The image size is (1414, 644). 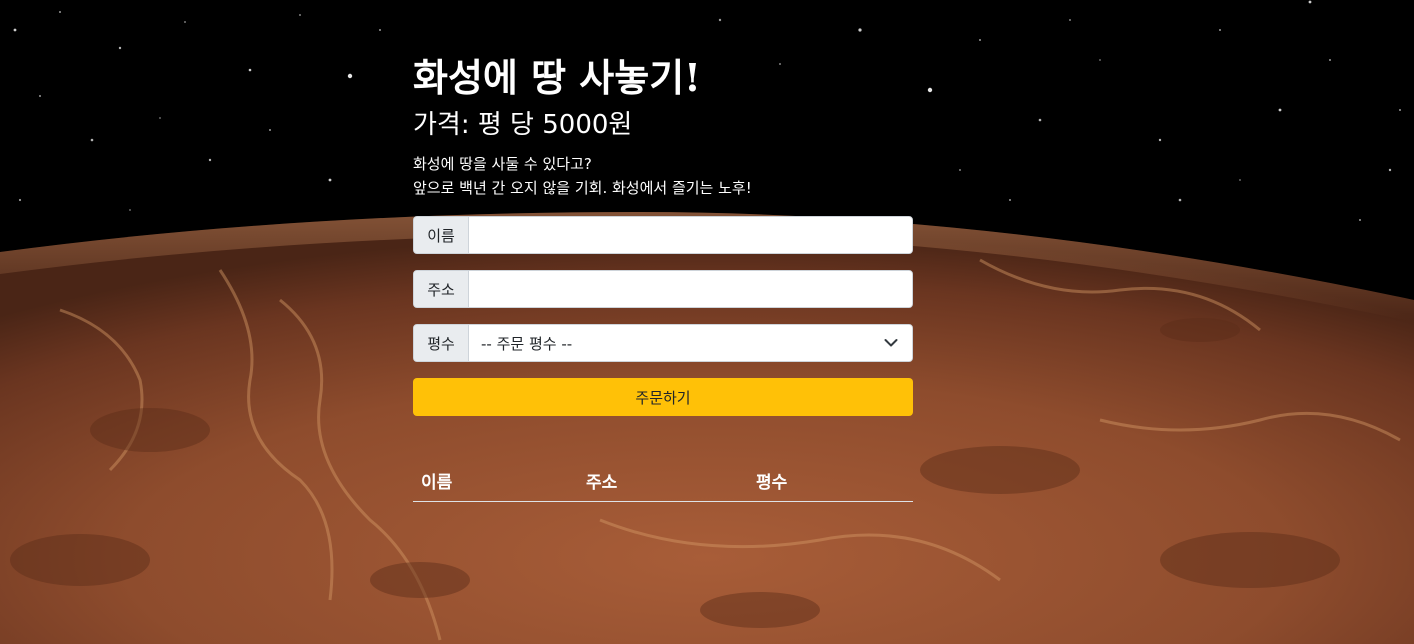 What do you see at coordinates (690, 343) in the screenshot?
I see `size-select: -- 주문 평수 --` at bounding box center [690, 343].